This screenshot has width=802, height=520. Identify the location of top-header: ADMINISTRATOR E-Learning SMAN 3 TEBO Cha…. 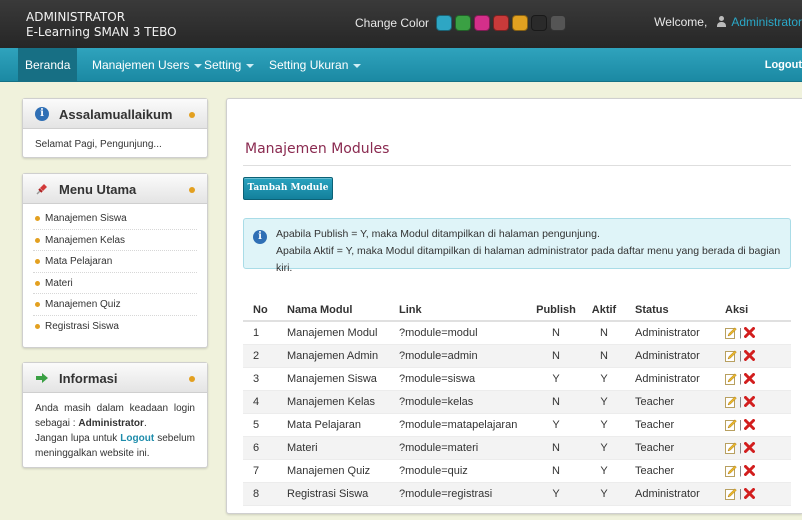
(401, 24).